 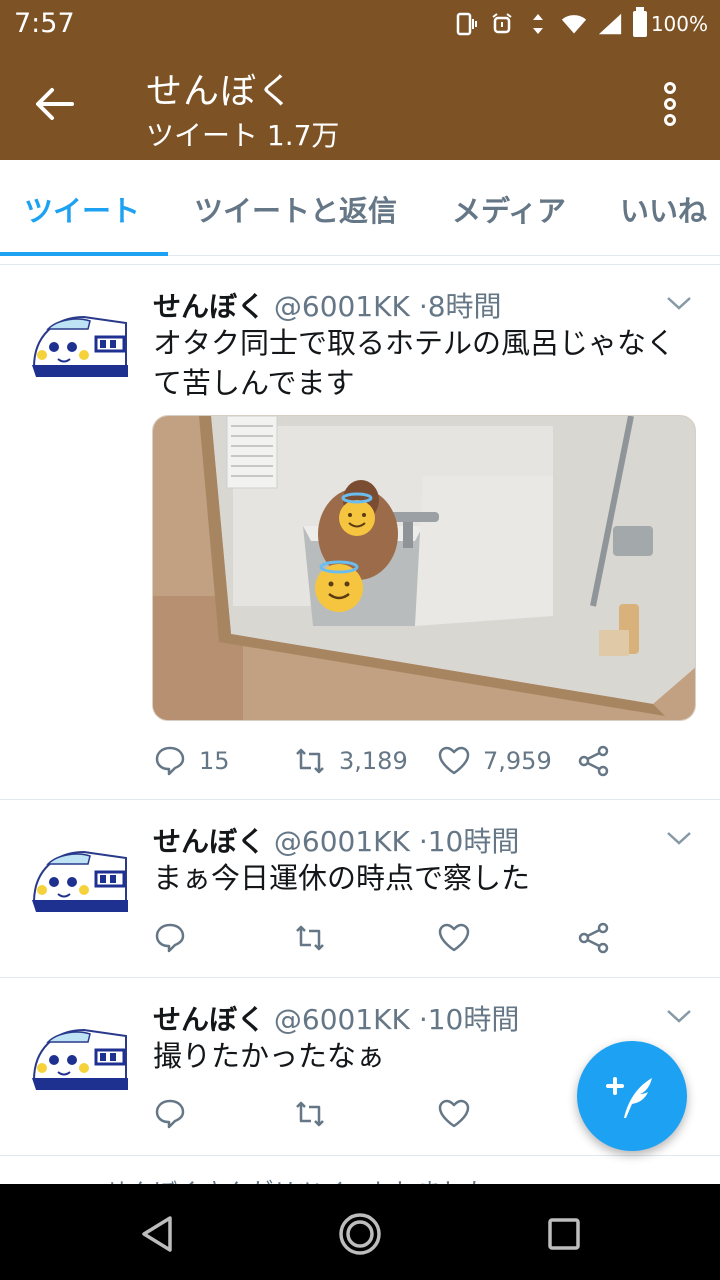 I want to click on like-button: 7,959, so click(x=494, y=761).